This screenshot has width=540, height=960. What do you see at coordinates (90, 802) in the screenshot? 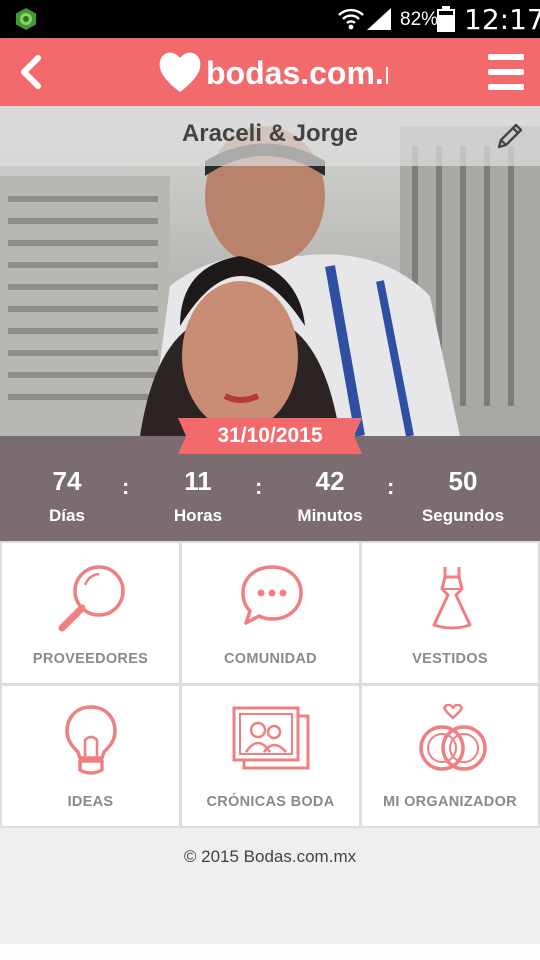
I see `tile-label: IDEAS` at bounding box center [90, 802].